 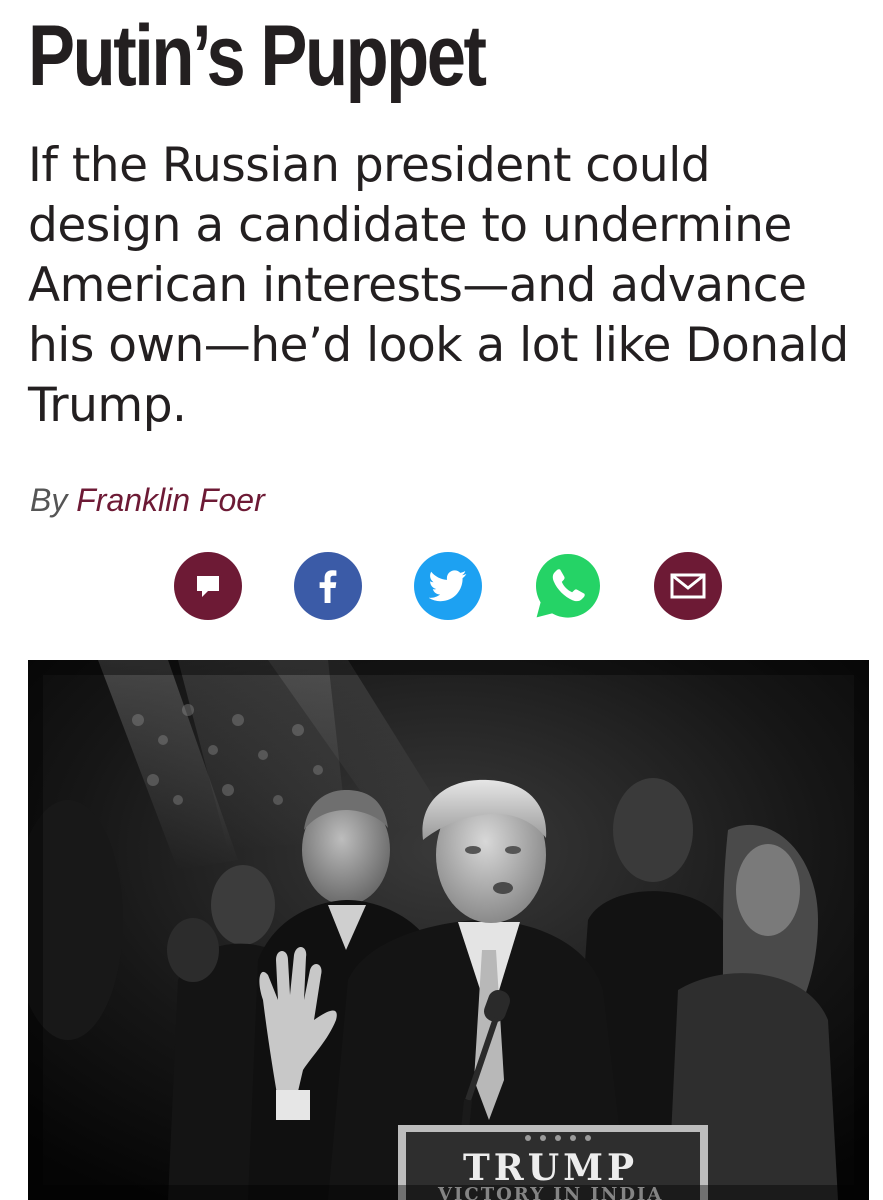 I want to click on email-share-button, so click(x=688, y=586).